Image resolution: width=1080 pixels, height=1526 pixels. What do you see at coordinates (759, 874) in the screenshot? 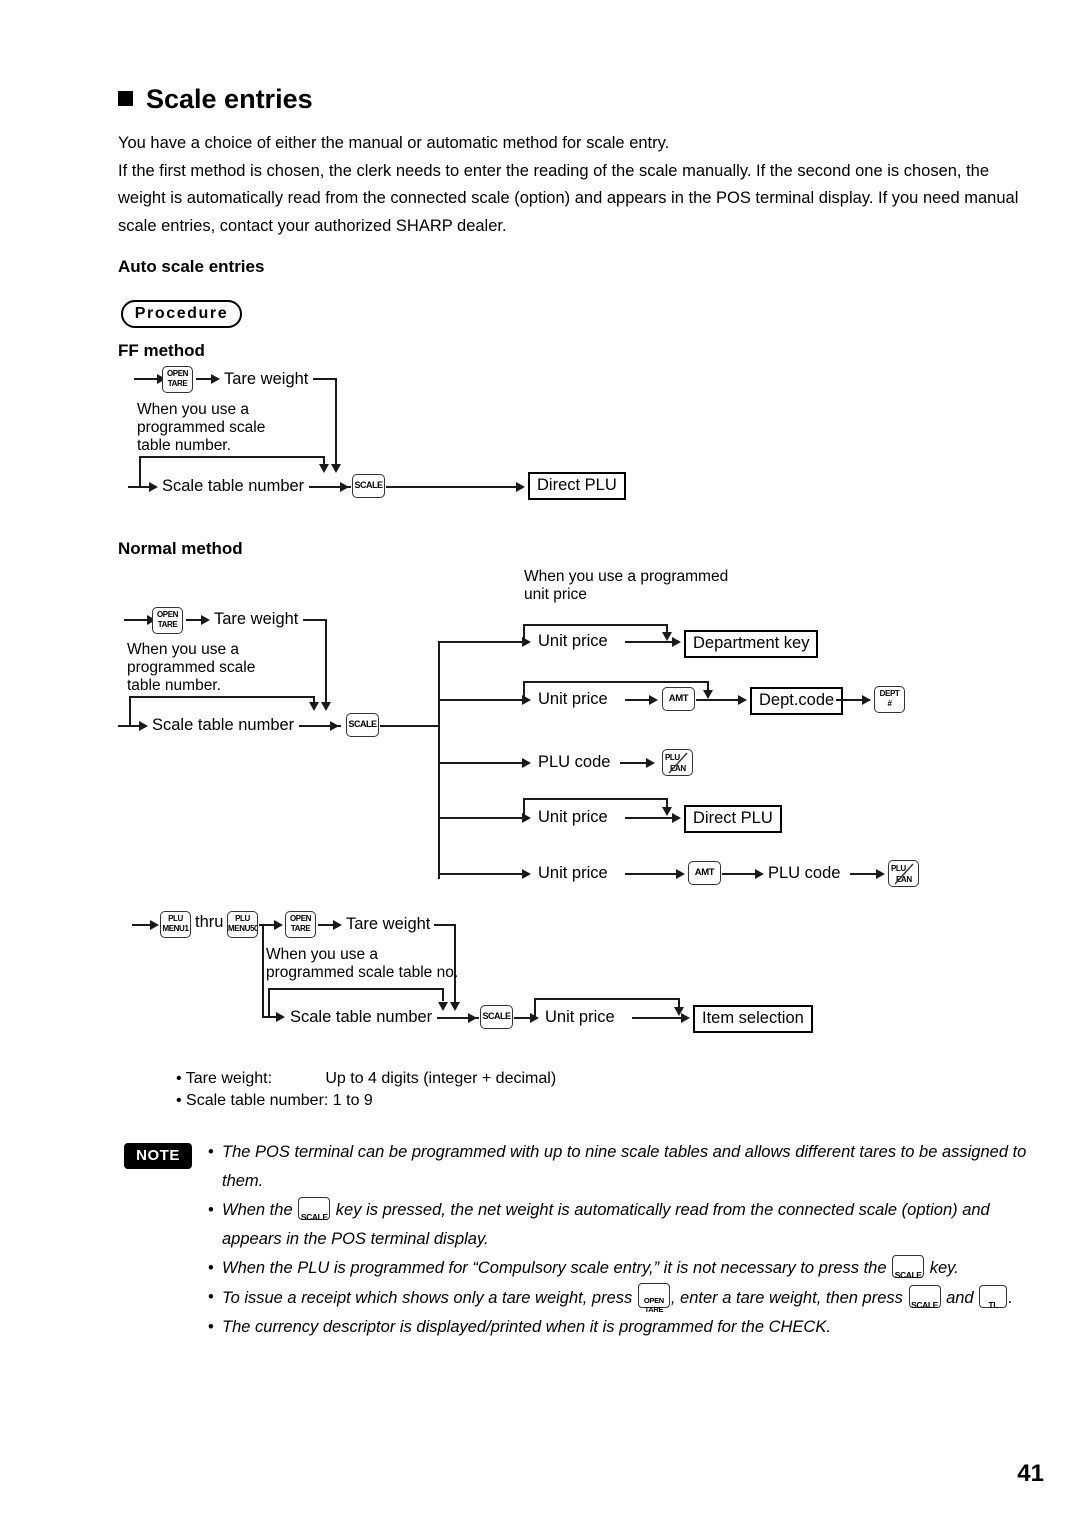
I see `nm-branch5-plucode-arrow-icon` at bounding box center [759, 874].